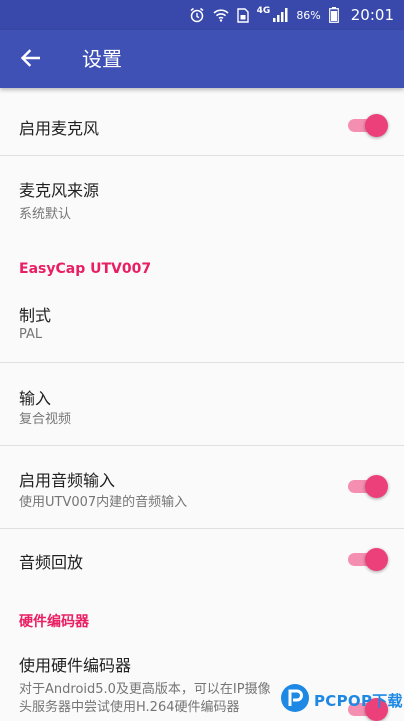 This screenshot has width=404, height=721. What do you see at coordinates (333, 15) in the screenshot?
I see `battery-icon` at bounding box center [333, 15].